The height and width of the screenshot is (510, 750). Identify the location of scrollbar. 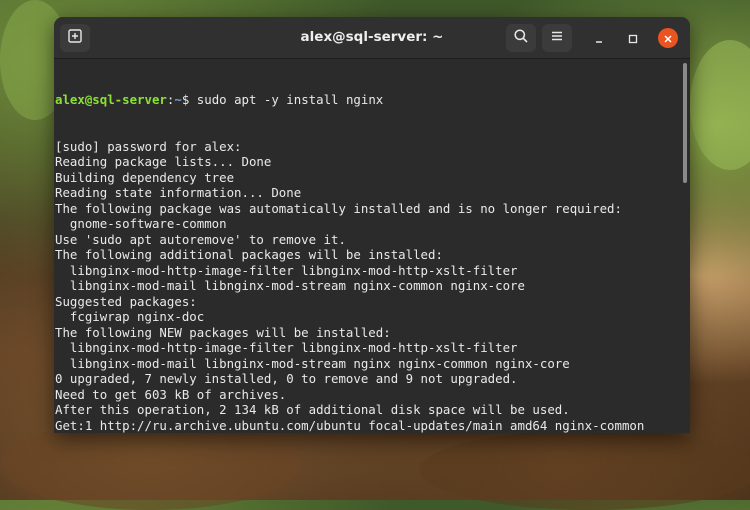
(685, 246).